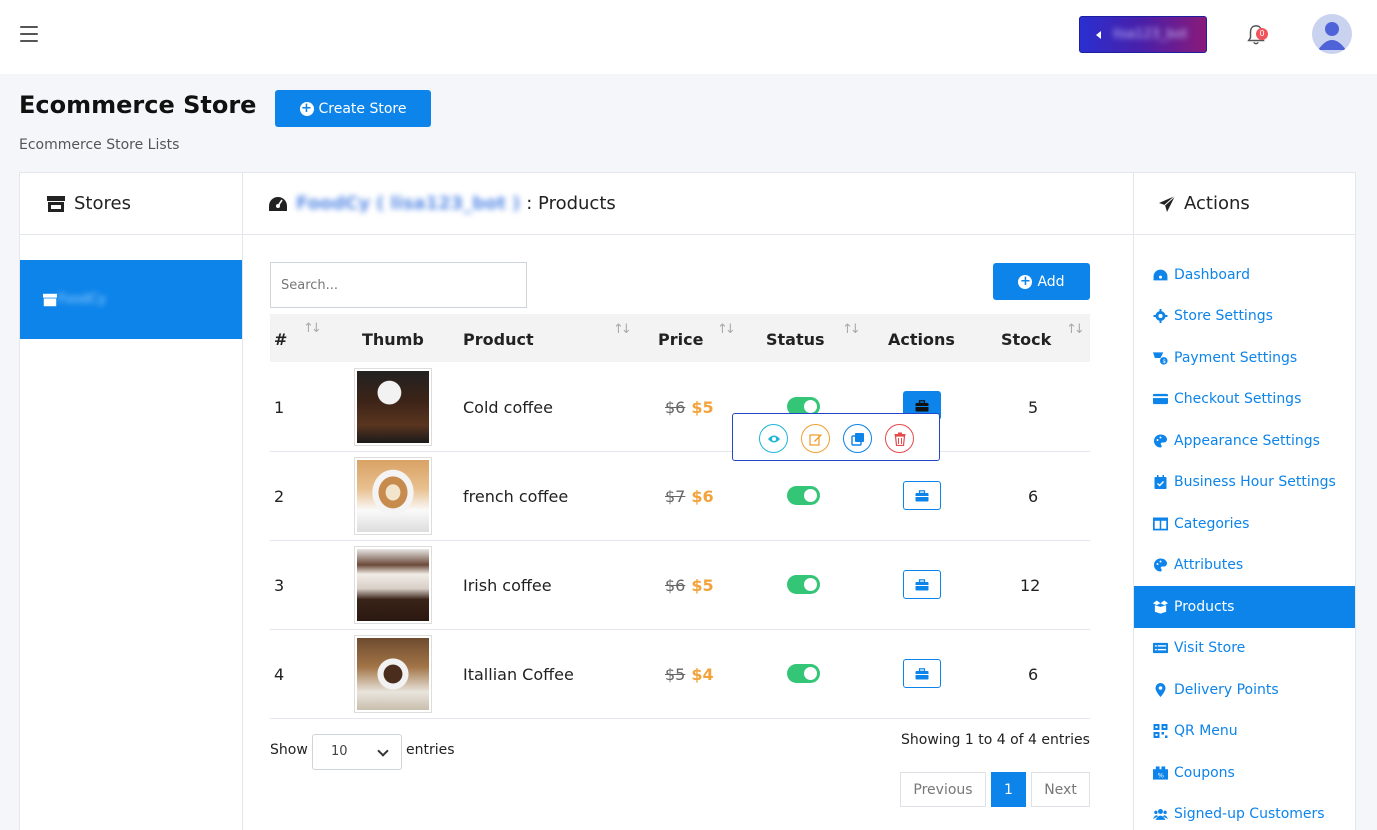 The width and height of the screenshot is (1377, 830). What do you see at coordinates (815, 438) in the screenshot?
I see `edit-button` at bounding box center [815, 438].